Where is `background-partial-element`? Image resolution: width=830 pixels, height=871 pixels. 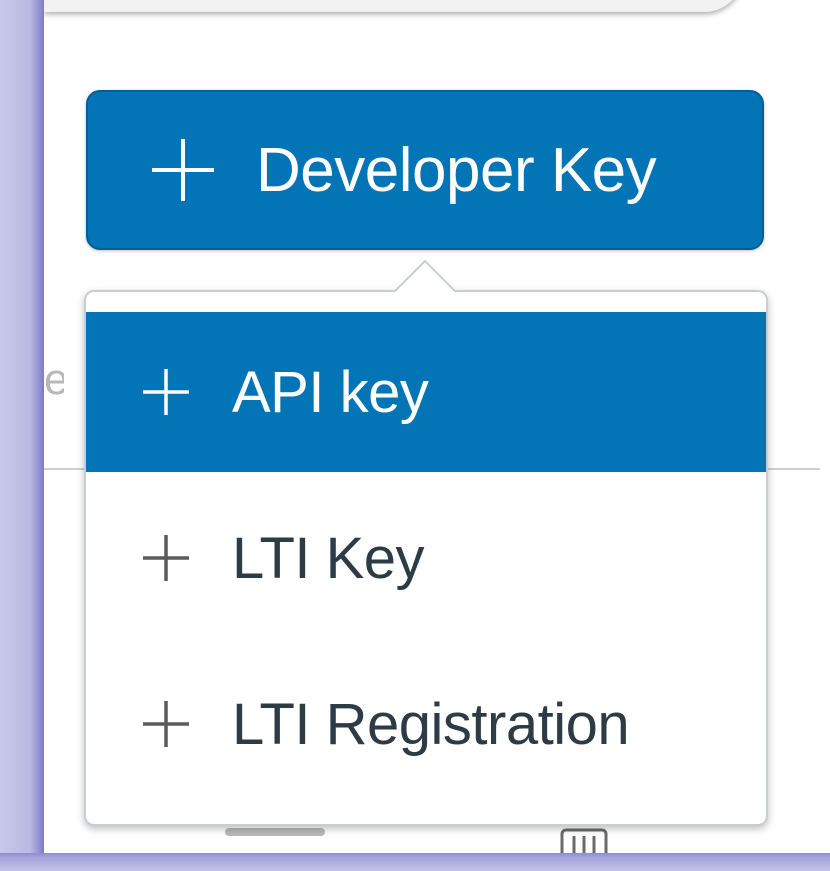
background-partial-element is located at coordinates (275, 832).